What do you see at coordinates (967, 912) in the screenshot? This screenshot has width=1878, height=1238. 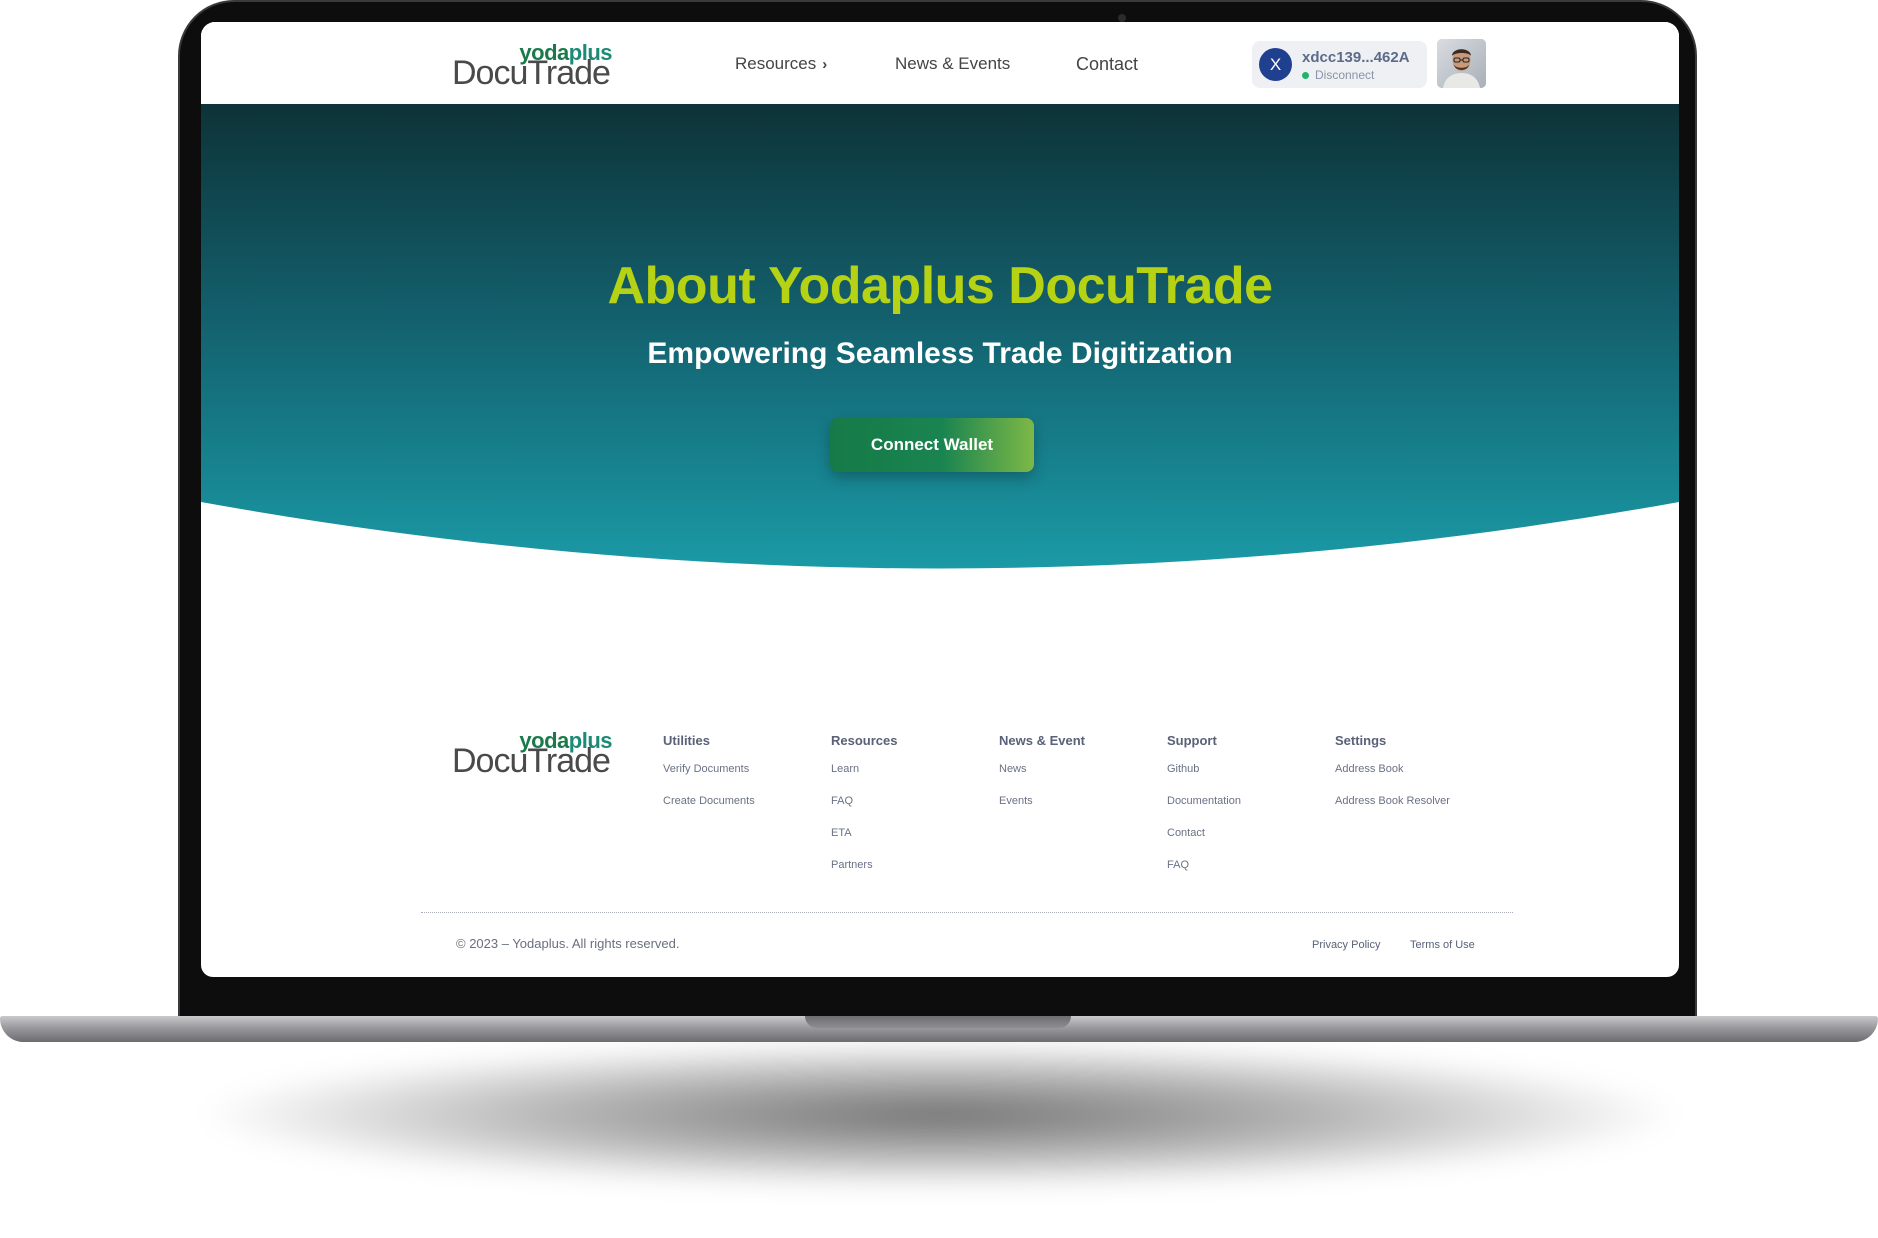 I see `footer-divider` at bounding box center [967, 912].